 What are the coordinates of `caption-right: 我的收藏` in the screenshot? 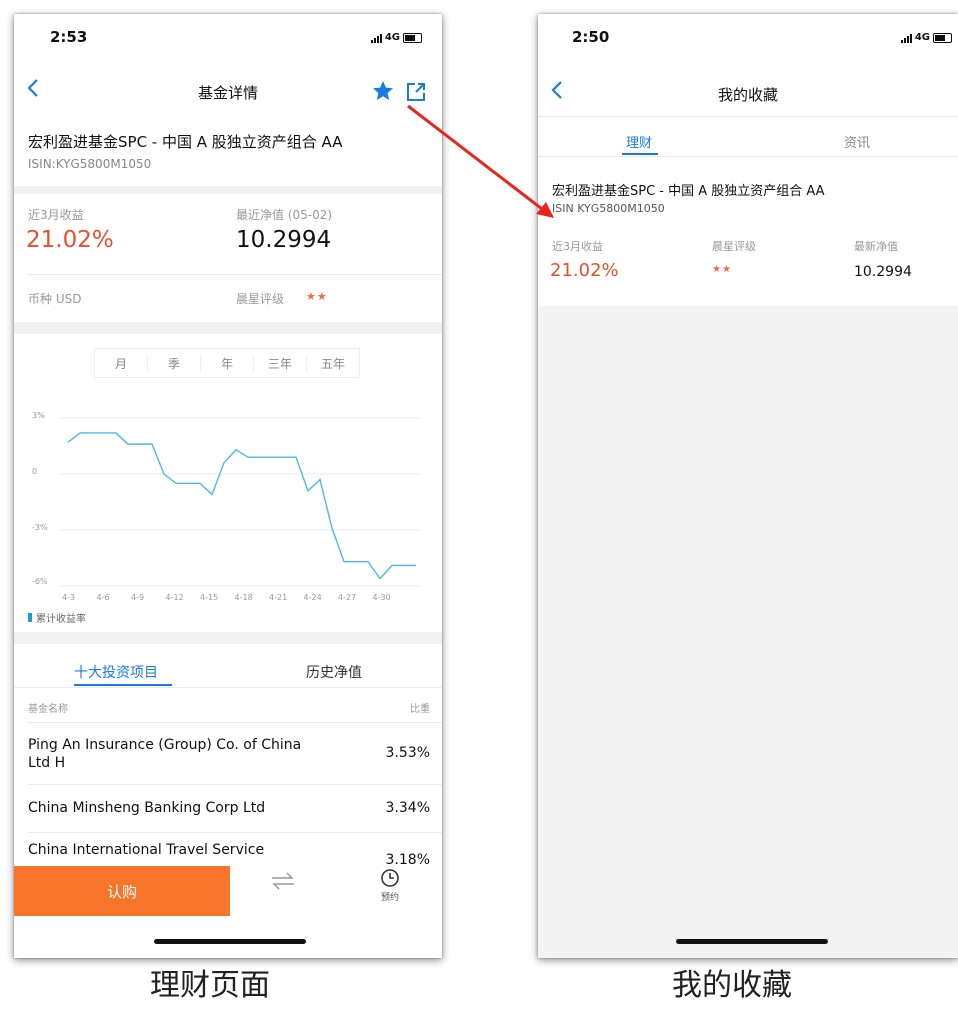 It's located at (732, 985).